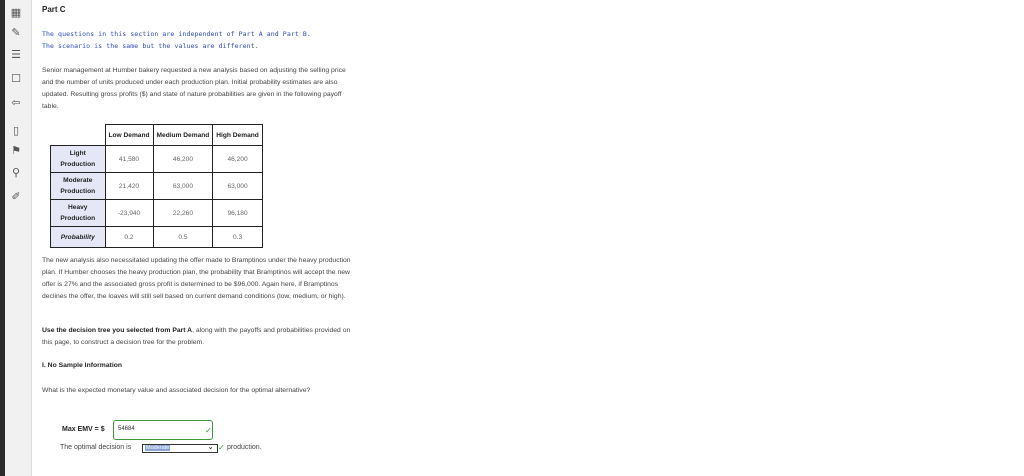 Image resolution: width=1024 pixels, height=476 pixels. Describe the element at coordinates (183, 237) in the screenshot. I see `probability-cell: 0.5` at that location.